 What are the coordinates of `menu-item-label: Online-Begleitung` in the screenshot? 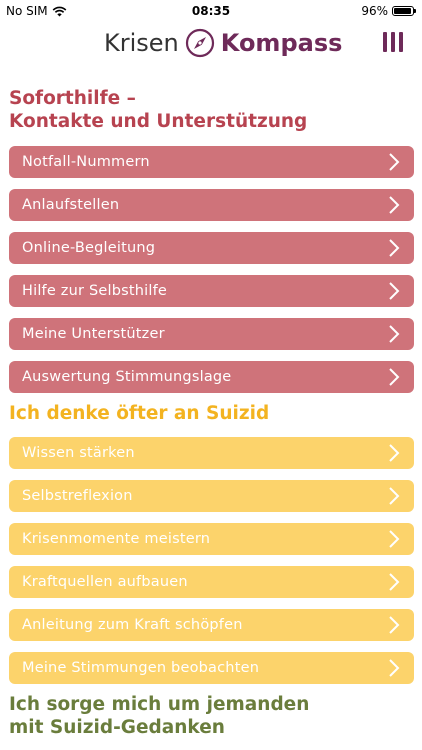 It's located at (89, 248).